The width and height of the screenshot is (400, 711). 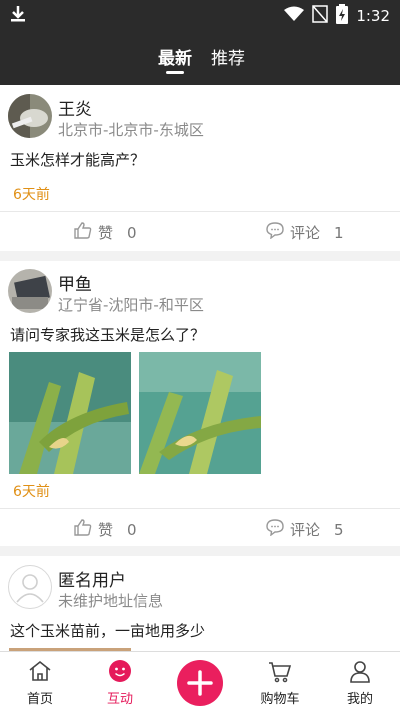 I want to click on download-icon, so click(x=18, y=16).